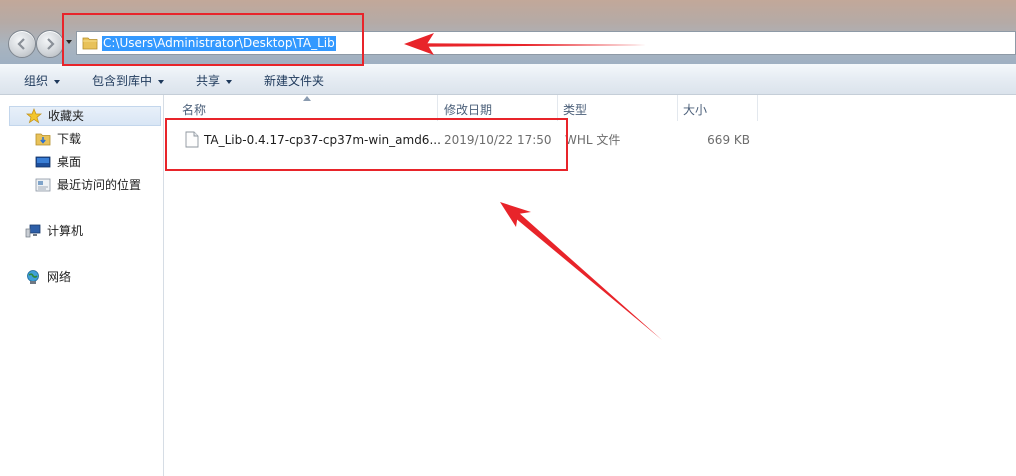 Image resolution: width=1016 pixels, height=476 pixels. Describe the element at coordinates (122, 81) in the screenshot. I see `include-in-library-label: 包含到库中` at that location.